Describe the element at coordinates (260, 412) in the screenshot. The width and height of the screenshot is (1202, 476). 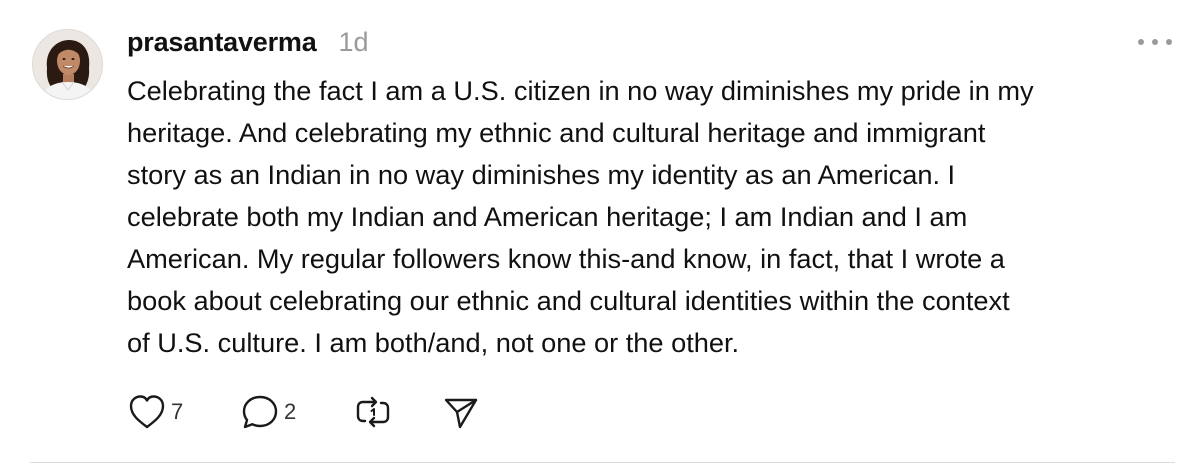
I see `comment-bubble-icon` at that location.